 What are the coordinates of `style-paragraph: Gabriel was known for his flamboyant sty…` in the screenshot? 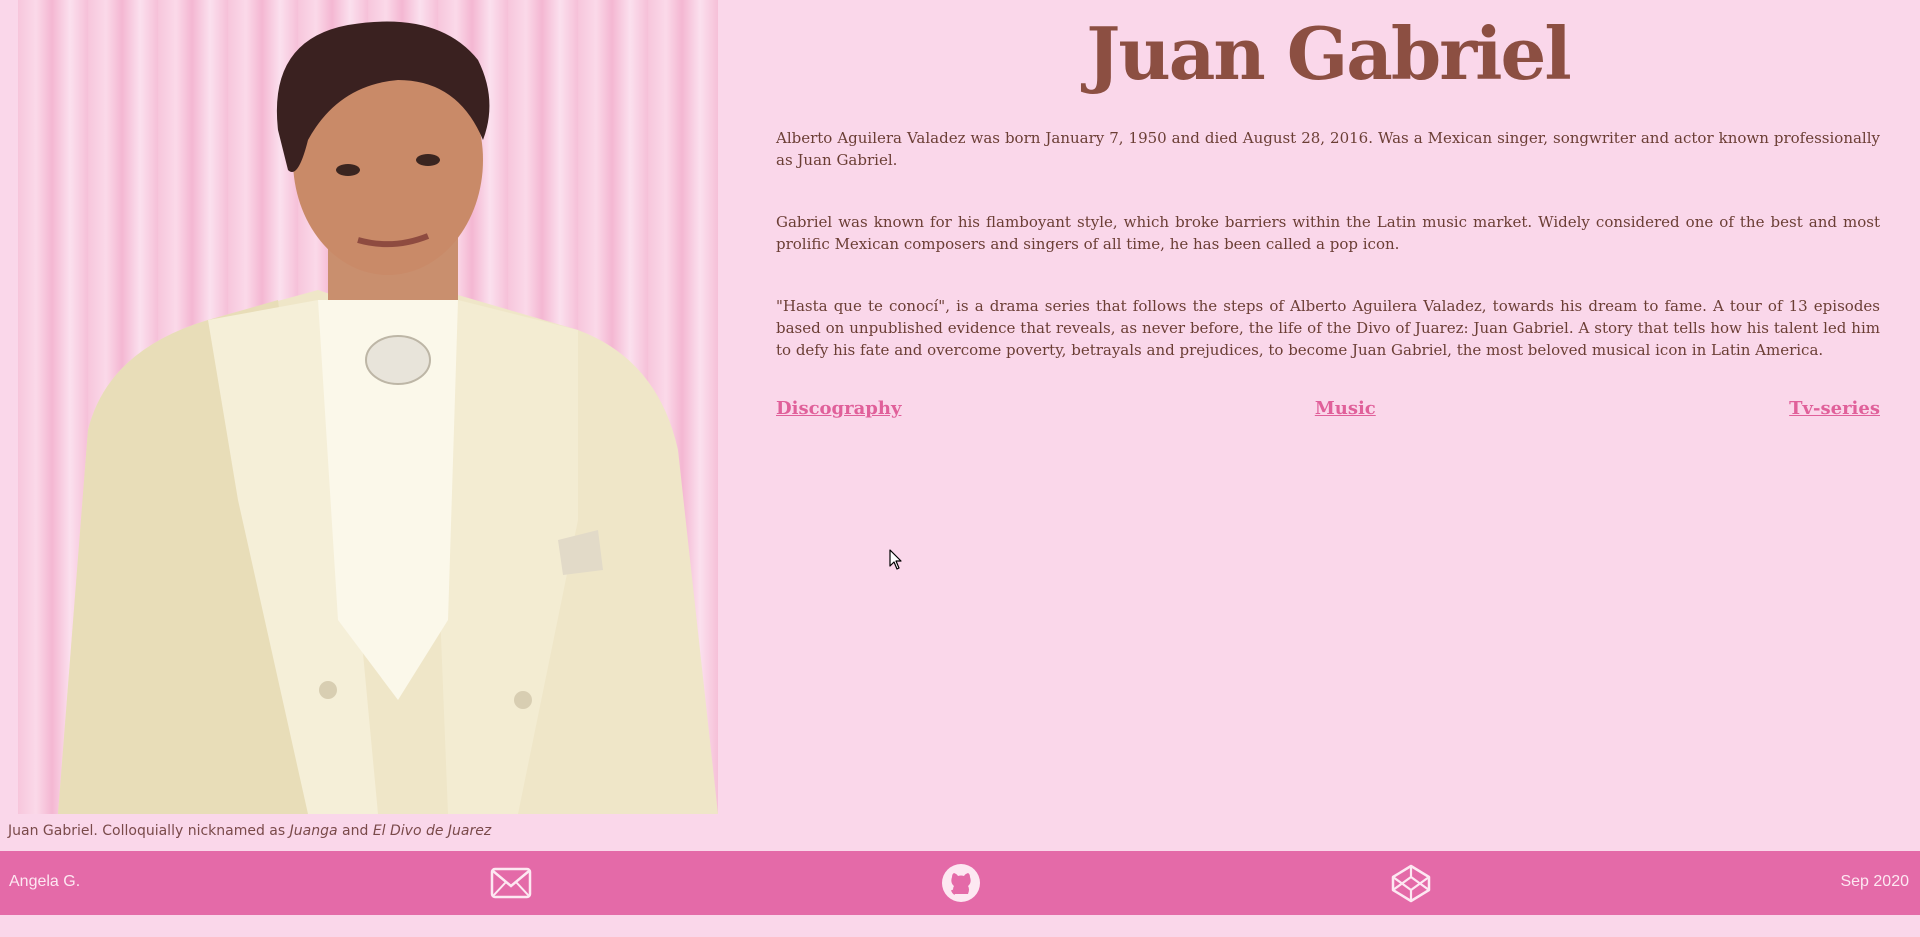 It's located at (1328, 233).